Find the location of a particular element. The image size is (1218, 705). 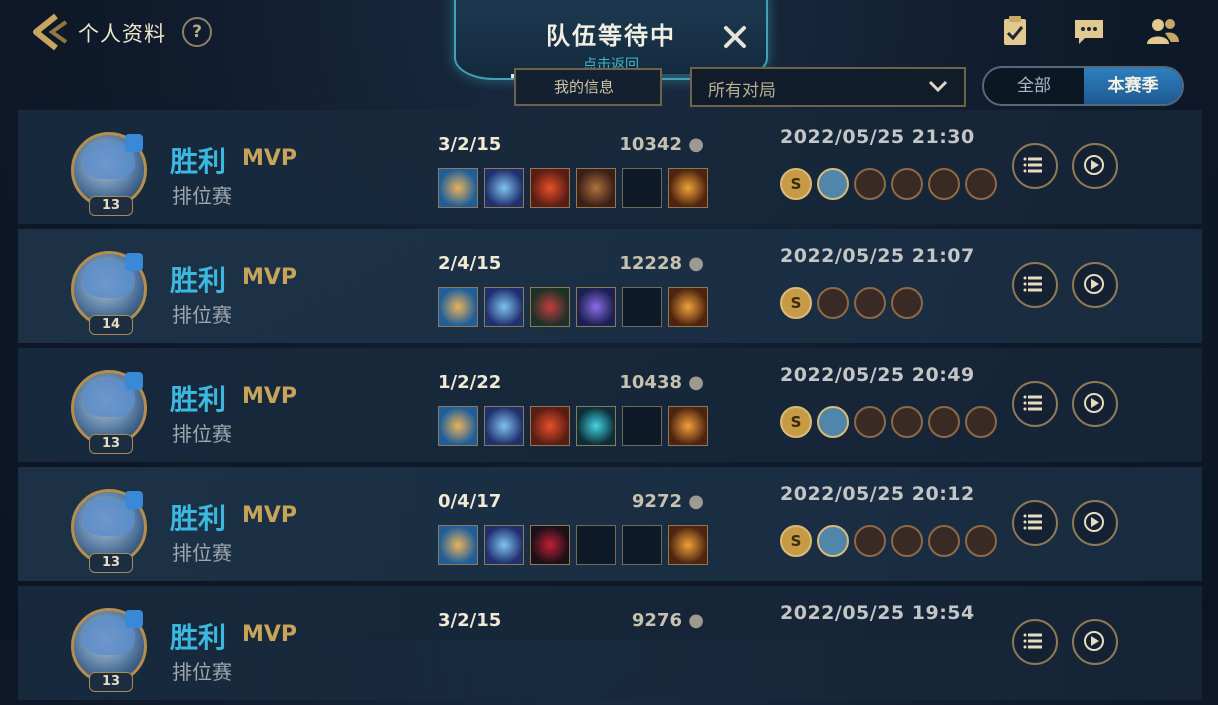

match-date: 2022/05/25 21:30 is located at coordinates (877, 137).